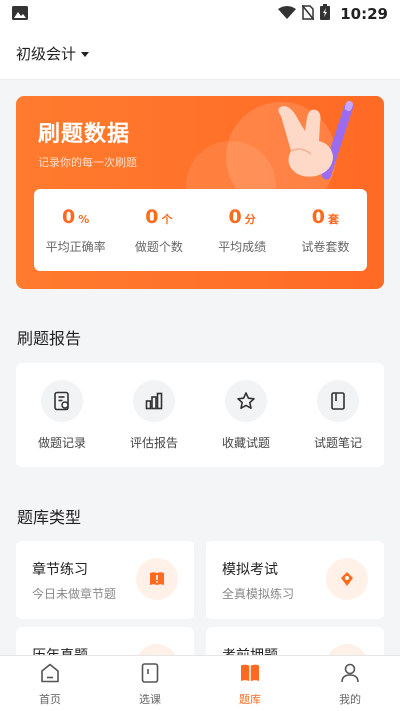 The height and width of the screenshot is (711, 400). What do you see at coordinates (87, 162) in the screenshot?
I see `banner-subtitle: 记录你的每一次刷题` at bounding box center [87, 162].